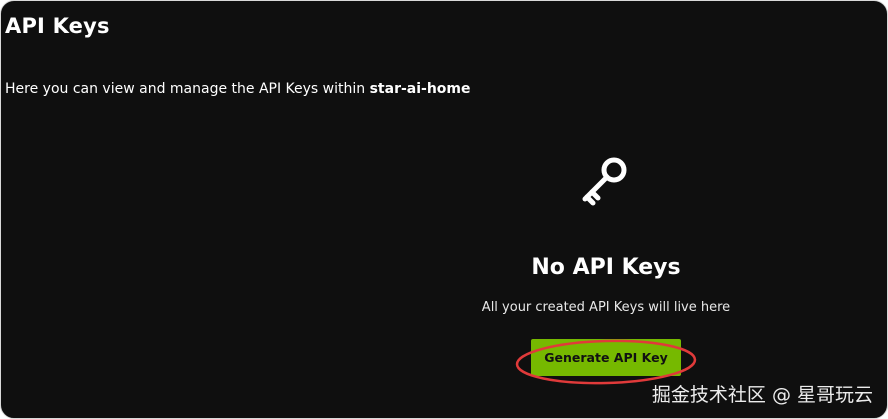  Describe the element at coordinates (604, 181) in the screenshot. I see `key-icon` at that location.